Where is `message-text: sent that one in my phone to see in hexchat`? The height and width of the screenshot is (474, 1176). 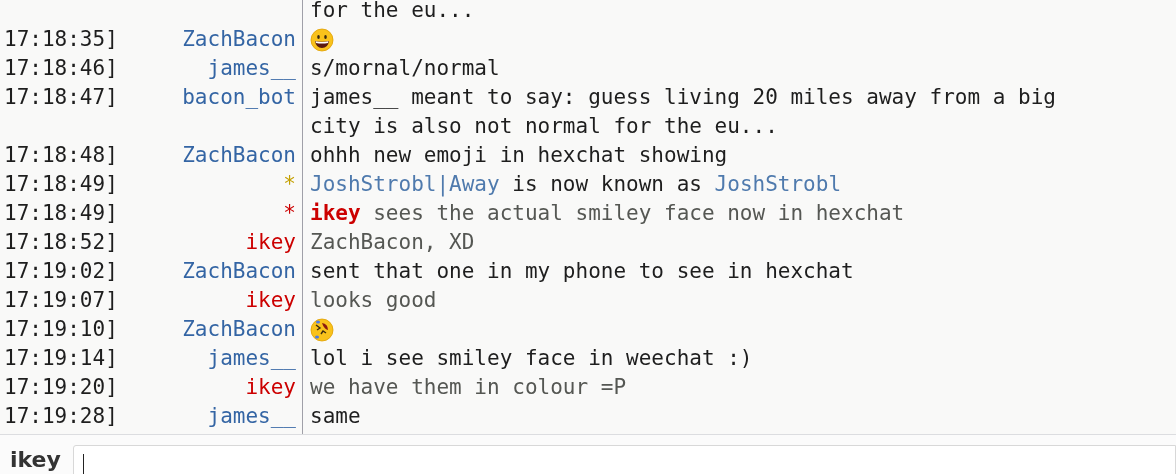 message-text: sent that one in my phone to see in hexchat is located at coordinates (582, 271).